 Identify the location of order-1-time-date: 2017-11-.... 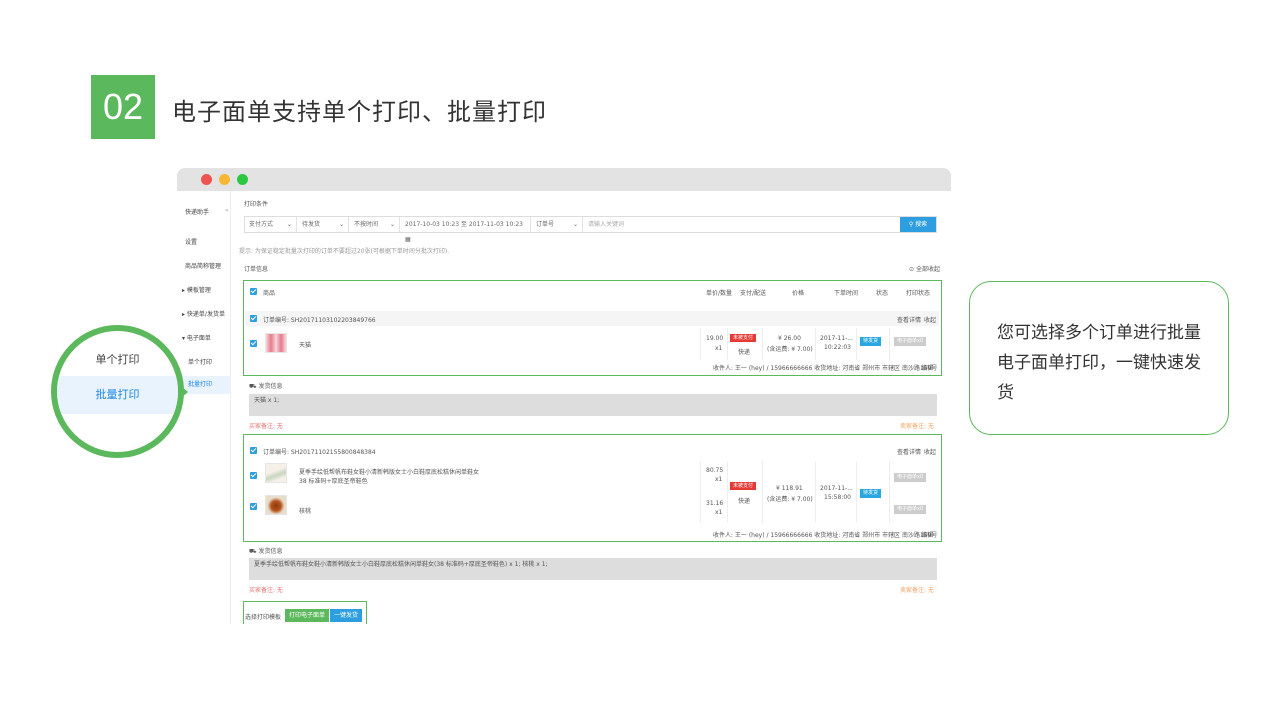
(836, 338).